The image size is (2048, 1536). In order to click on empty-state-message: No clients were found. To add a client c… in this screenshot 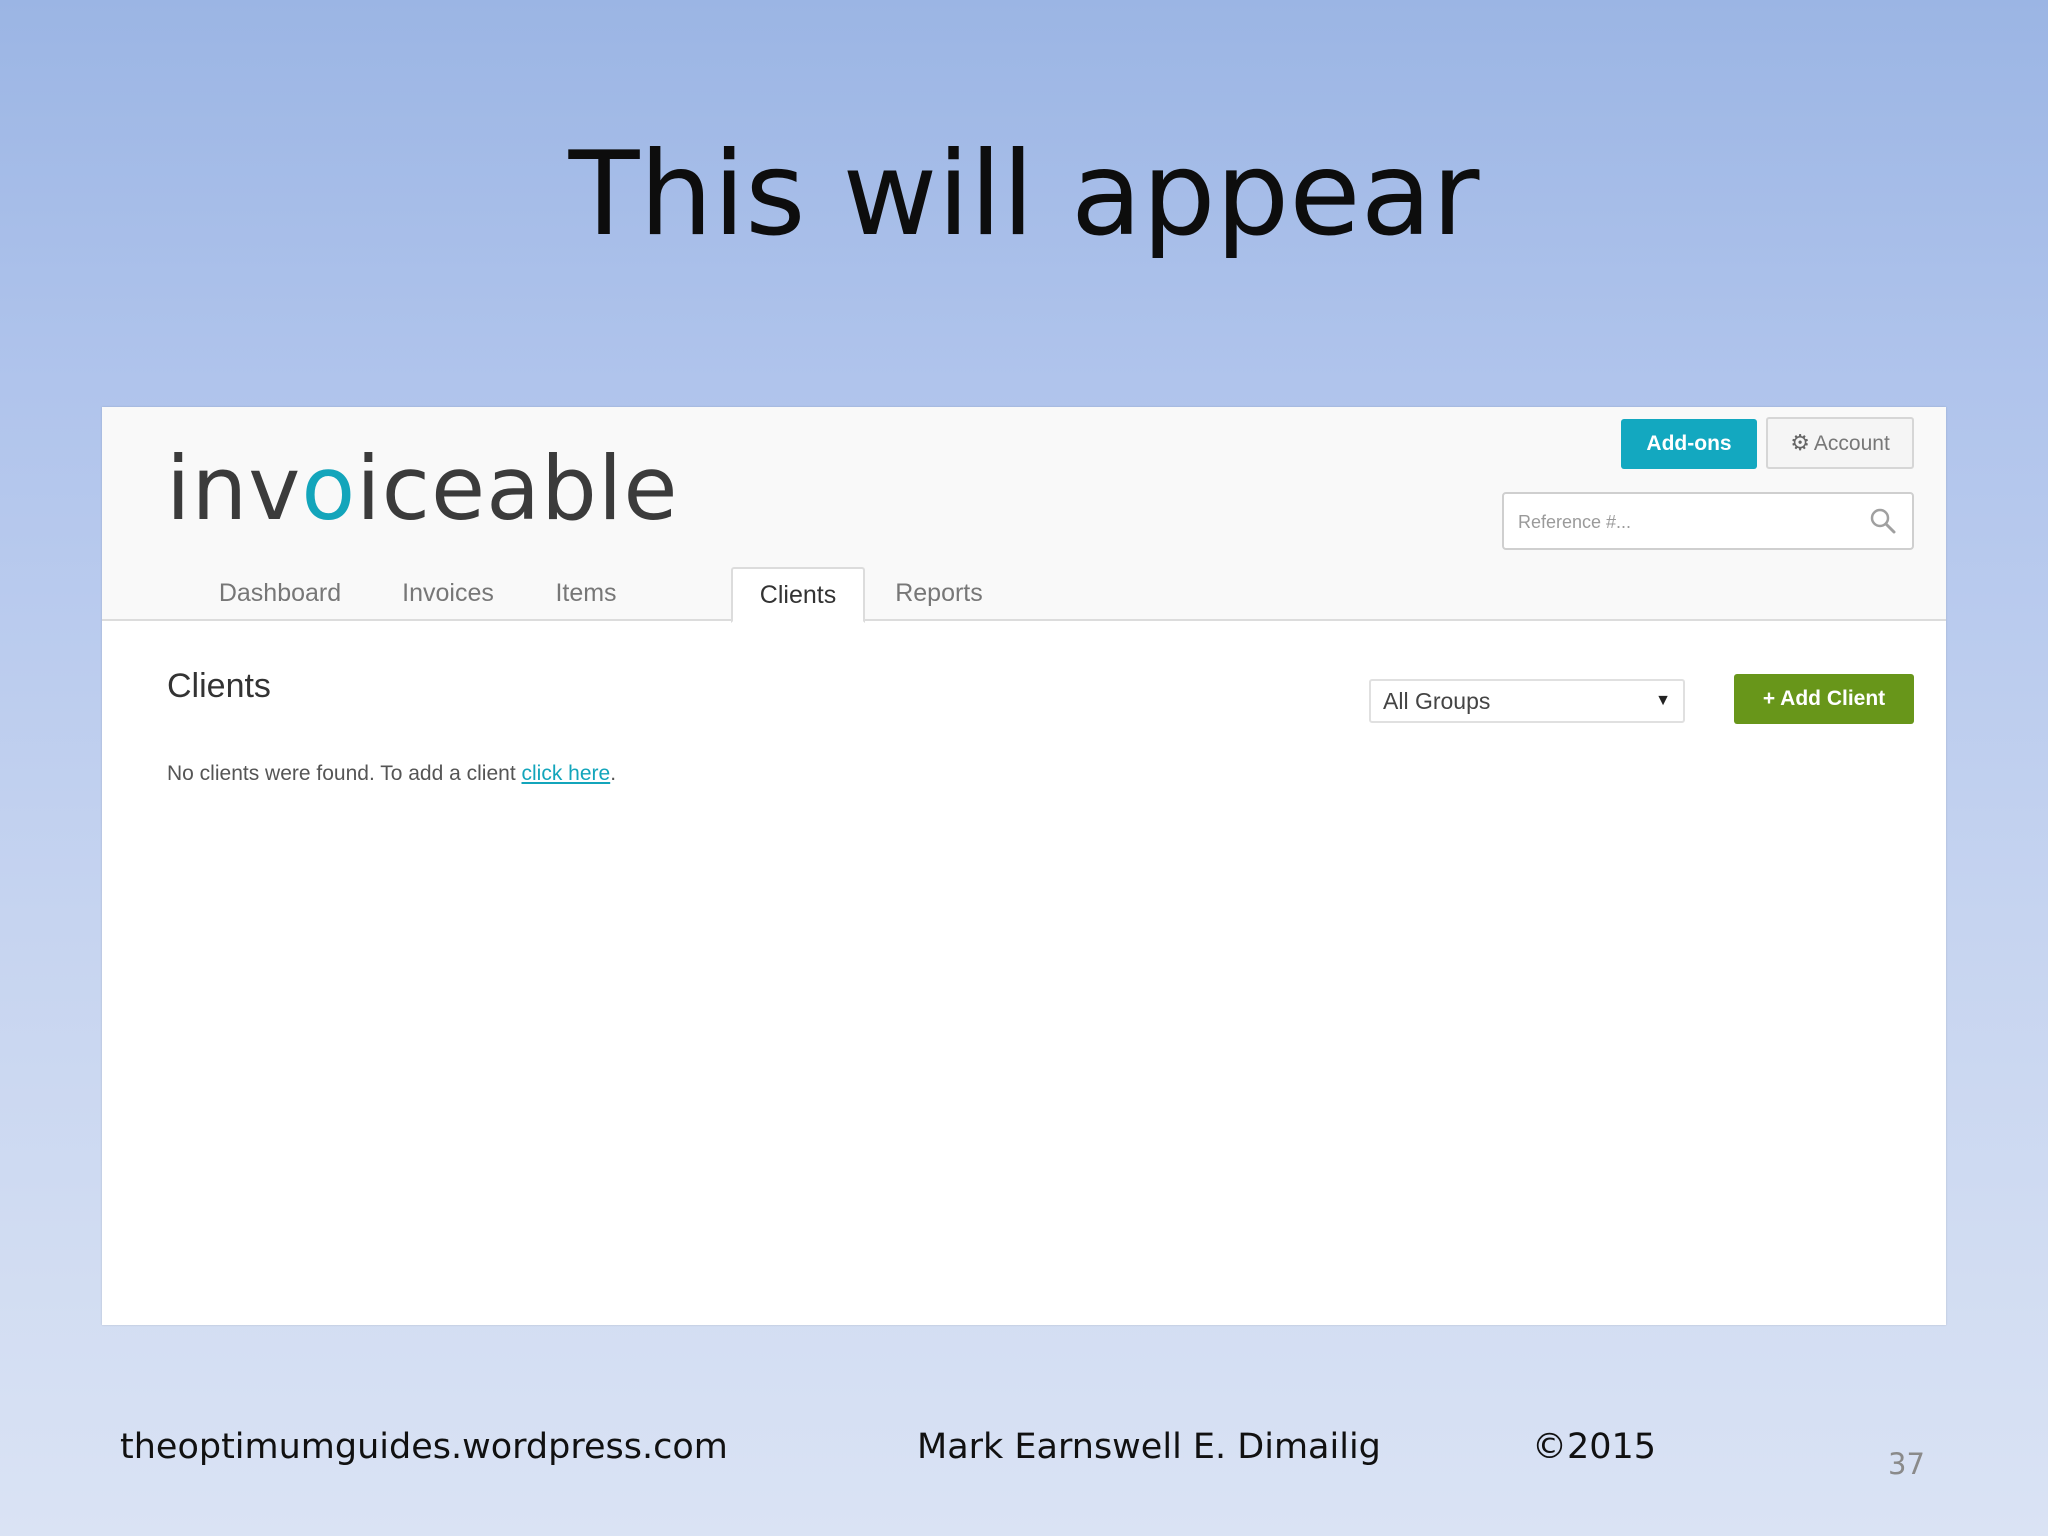, I will do `click(391, 774)`.